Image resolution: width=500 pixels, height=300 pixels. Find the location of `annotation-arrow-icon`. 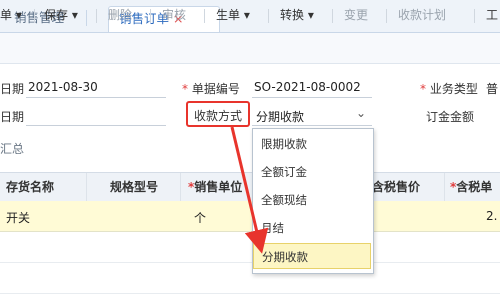

annotation-arrow-icon is located at coordinates (249, 190).